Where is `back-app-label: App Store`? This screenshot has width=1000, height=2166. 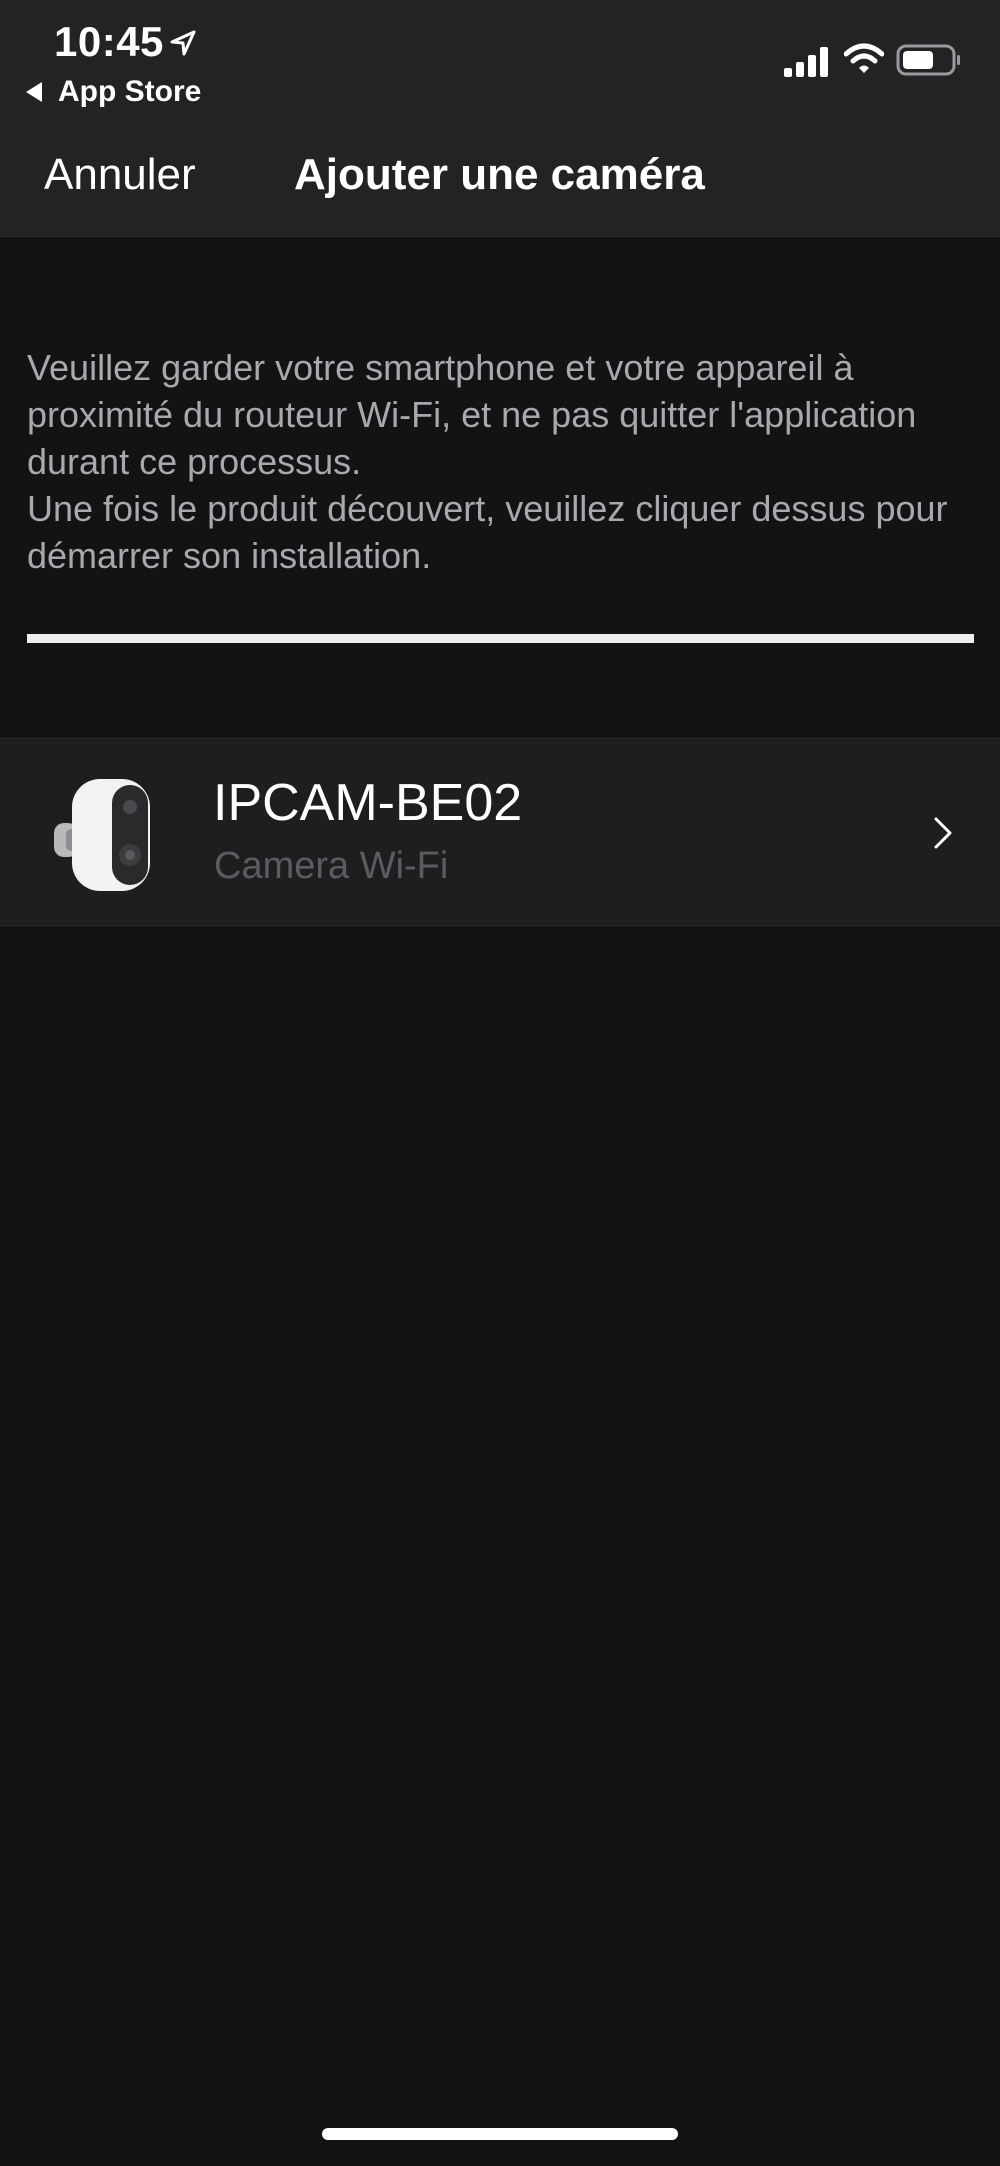
back-app-label: App Store is located at coordinates (130, 91).